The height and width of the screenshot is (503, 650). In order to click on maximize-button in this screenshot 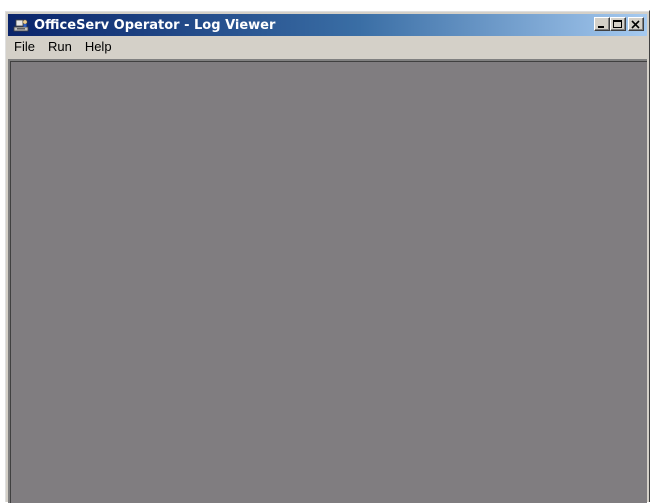, I will do `click(618, 24)`.